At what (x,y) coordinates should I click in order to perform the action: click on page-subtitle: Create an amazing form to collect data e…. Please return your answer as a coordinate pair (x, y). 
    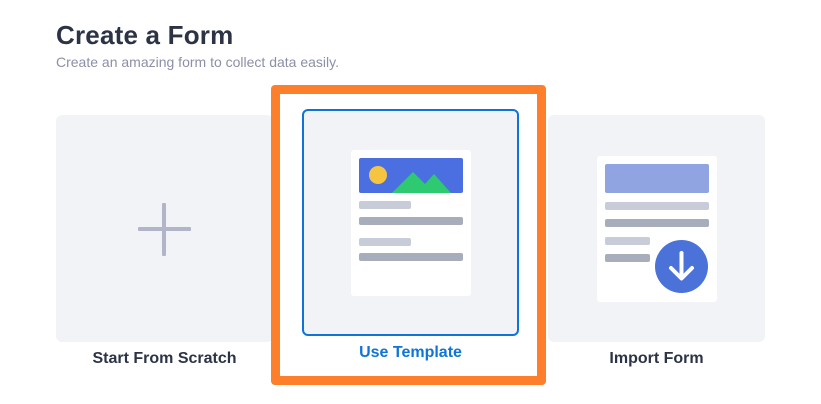
    Looking at the image, I should click on (197, 62).